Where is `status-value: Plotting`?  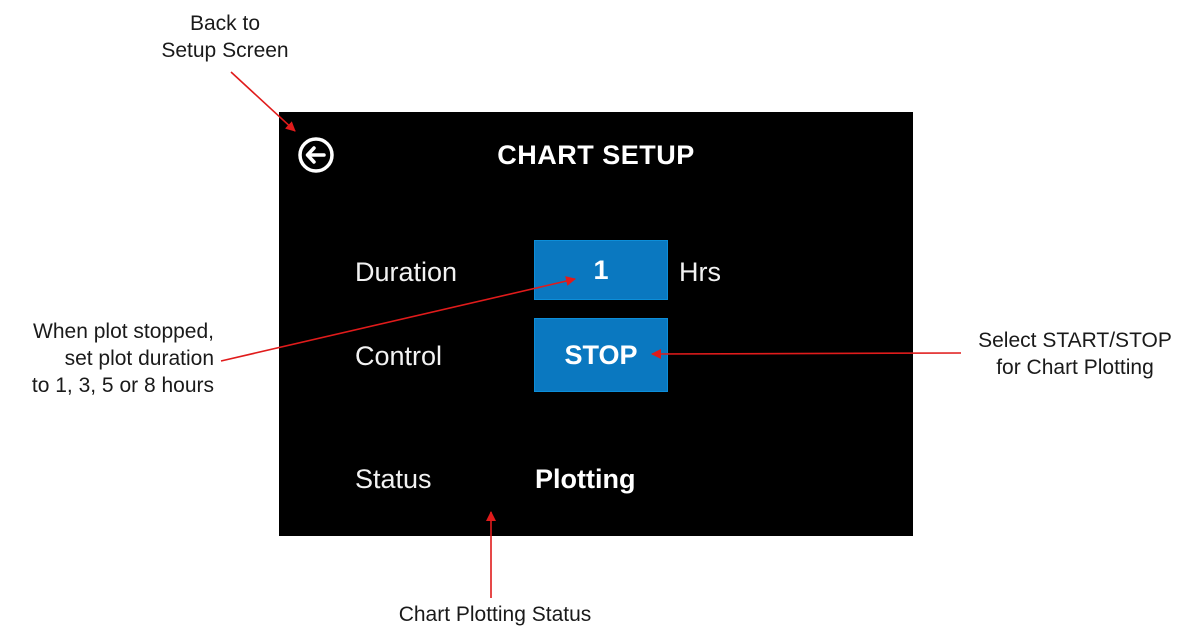 status-value: Plotting is located at coordinates (585, 479).